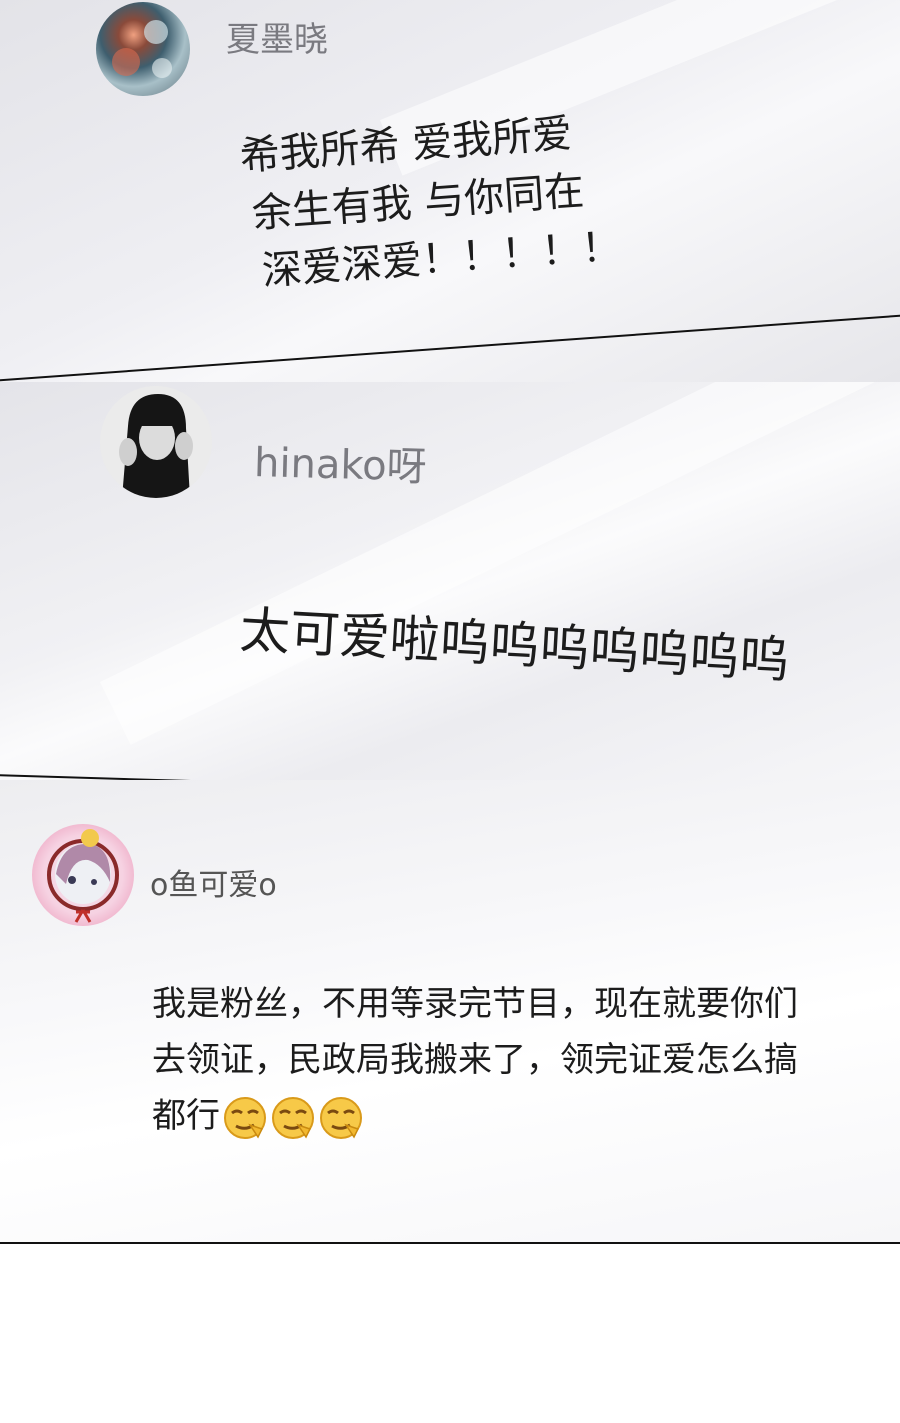 This screenshot has width=900, height=1423. I want to click on comment-text-1: 希我所希 爱我所爱 余生有我 与你同在 深爱深爱！！！！！, so click(430, 202).